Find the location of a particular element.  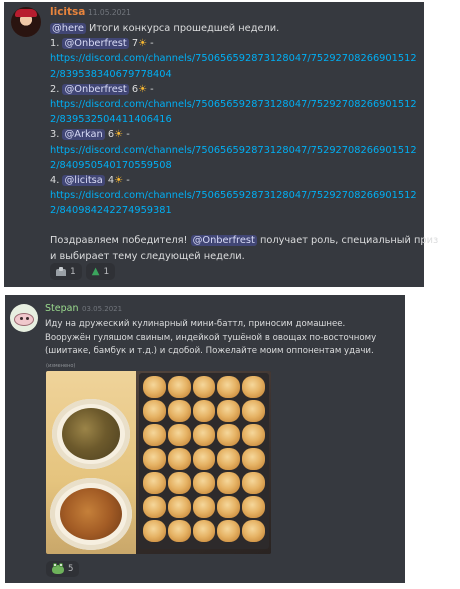

result-number: 1. is located at coordinates (55, 44).